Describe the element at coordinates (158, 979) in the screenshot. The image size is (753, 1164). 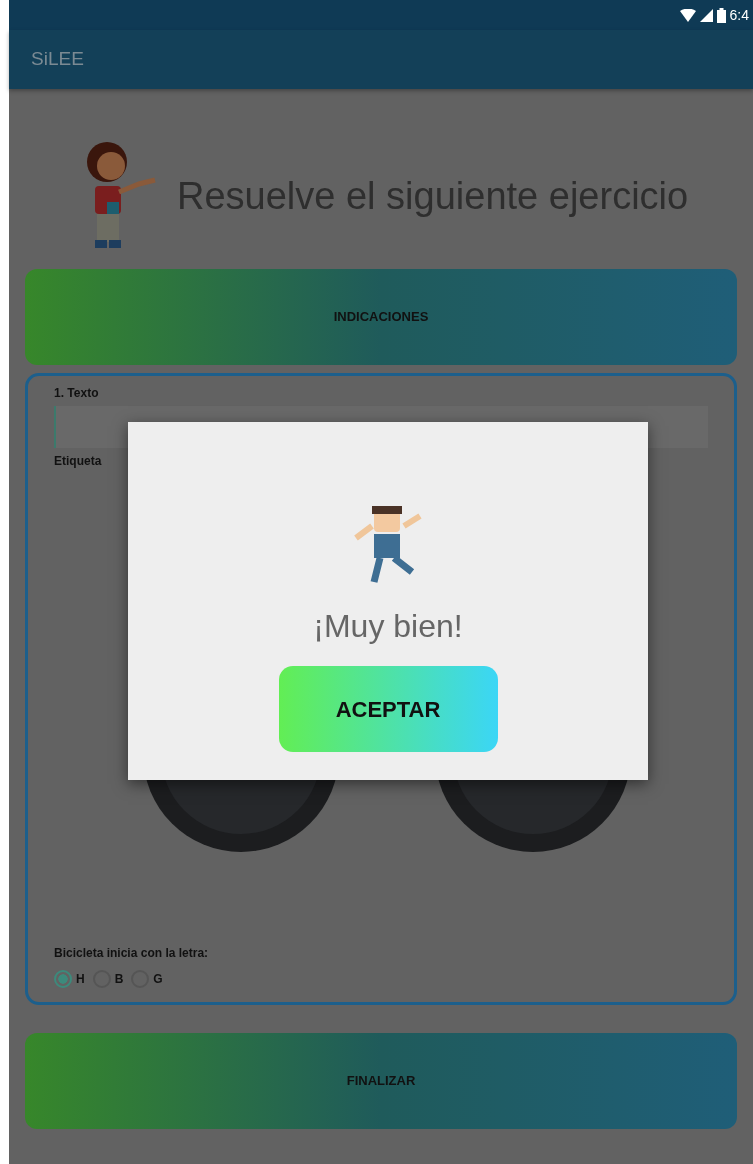
I see `option-label: G` at that location.